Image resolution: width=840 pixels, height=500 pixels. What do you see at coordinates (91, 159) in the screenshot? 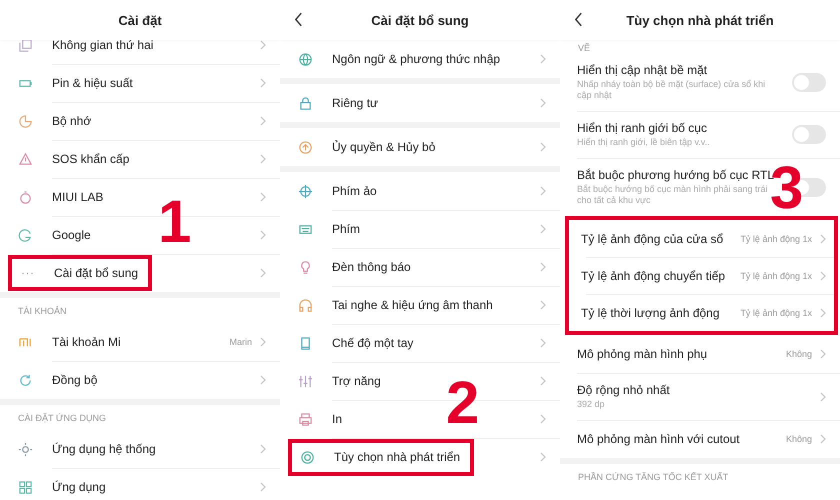
I see `row-label: SOS khẩn cấp` at bounding box center [91, 159].